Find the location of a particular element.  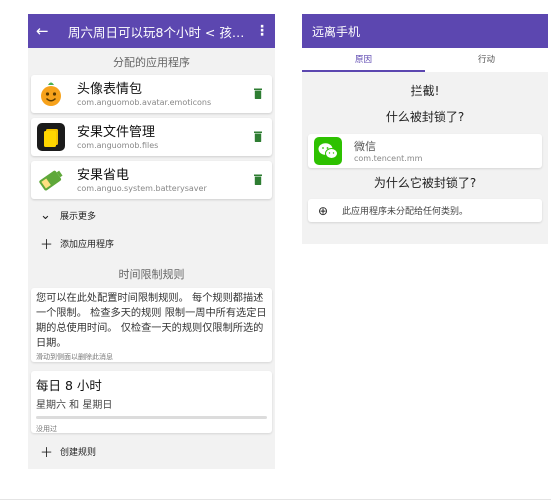

add-app-button: ＋ 添加应用程序 is located at coordinates (77, 243).